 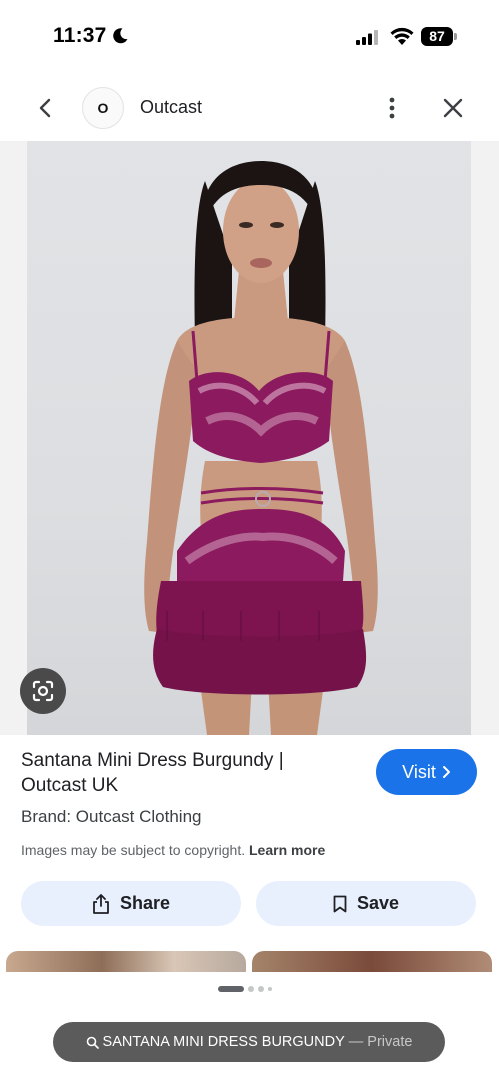 I want to click on status-bar: 11:37 87, so click(x=249, y=36).